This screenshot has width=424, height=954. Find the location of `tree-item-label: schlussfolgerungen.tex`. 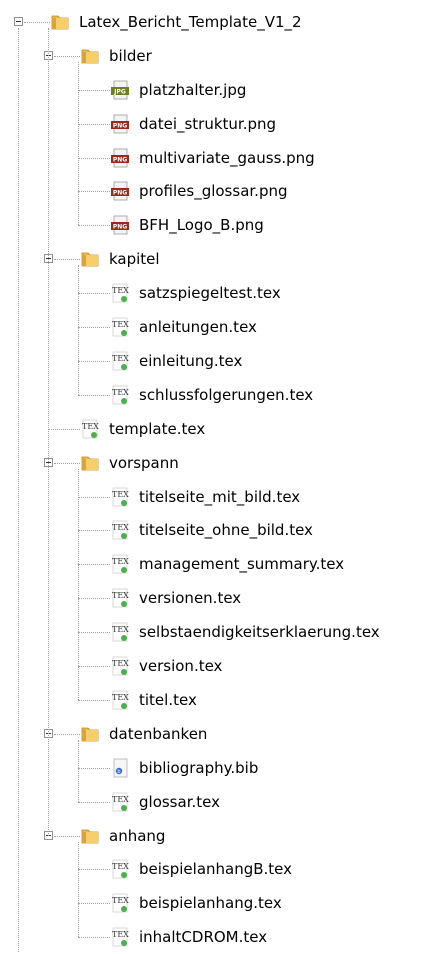

tree-item-label: schlussfolgerungen.tex is located at coordinates (226, 394).